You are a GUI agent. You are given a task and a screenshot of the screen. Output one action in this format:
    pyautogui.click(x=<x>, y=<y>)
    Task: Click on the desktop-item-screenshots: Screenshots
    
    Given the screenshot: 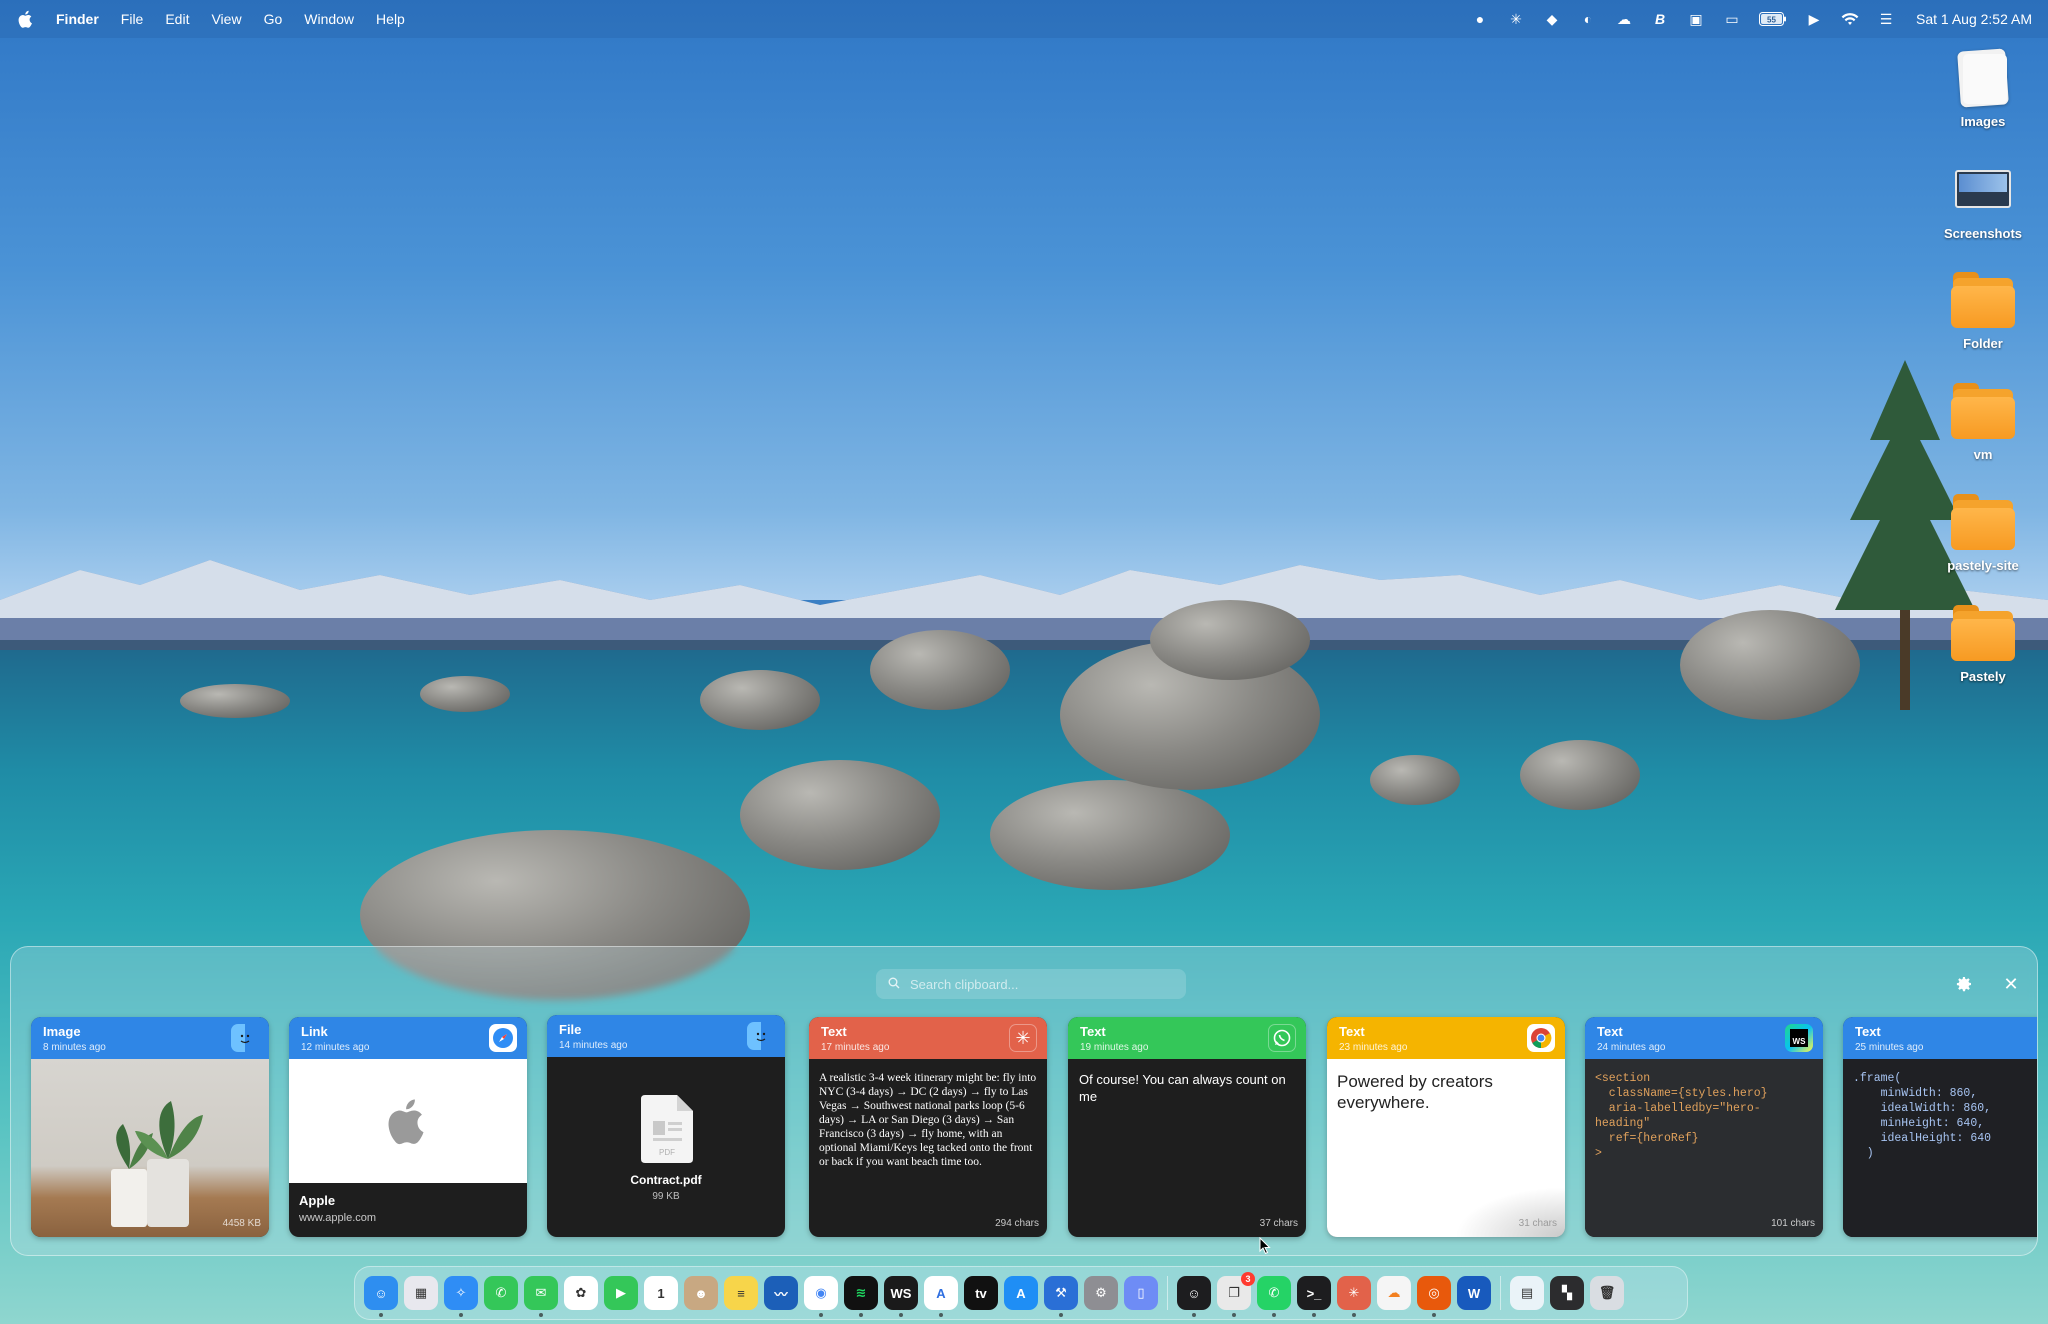 What is the action you would take?
    pyautogui.click(x=1983, y=200)
    